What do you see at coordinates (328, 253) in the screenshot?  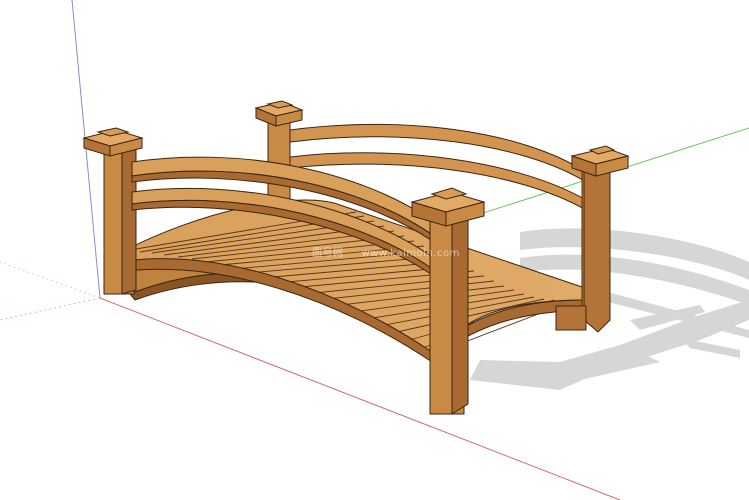 I see `watermark-brand: 图号网` at bounding box center [328, 253].